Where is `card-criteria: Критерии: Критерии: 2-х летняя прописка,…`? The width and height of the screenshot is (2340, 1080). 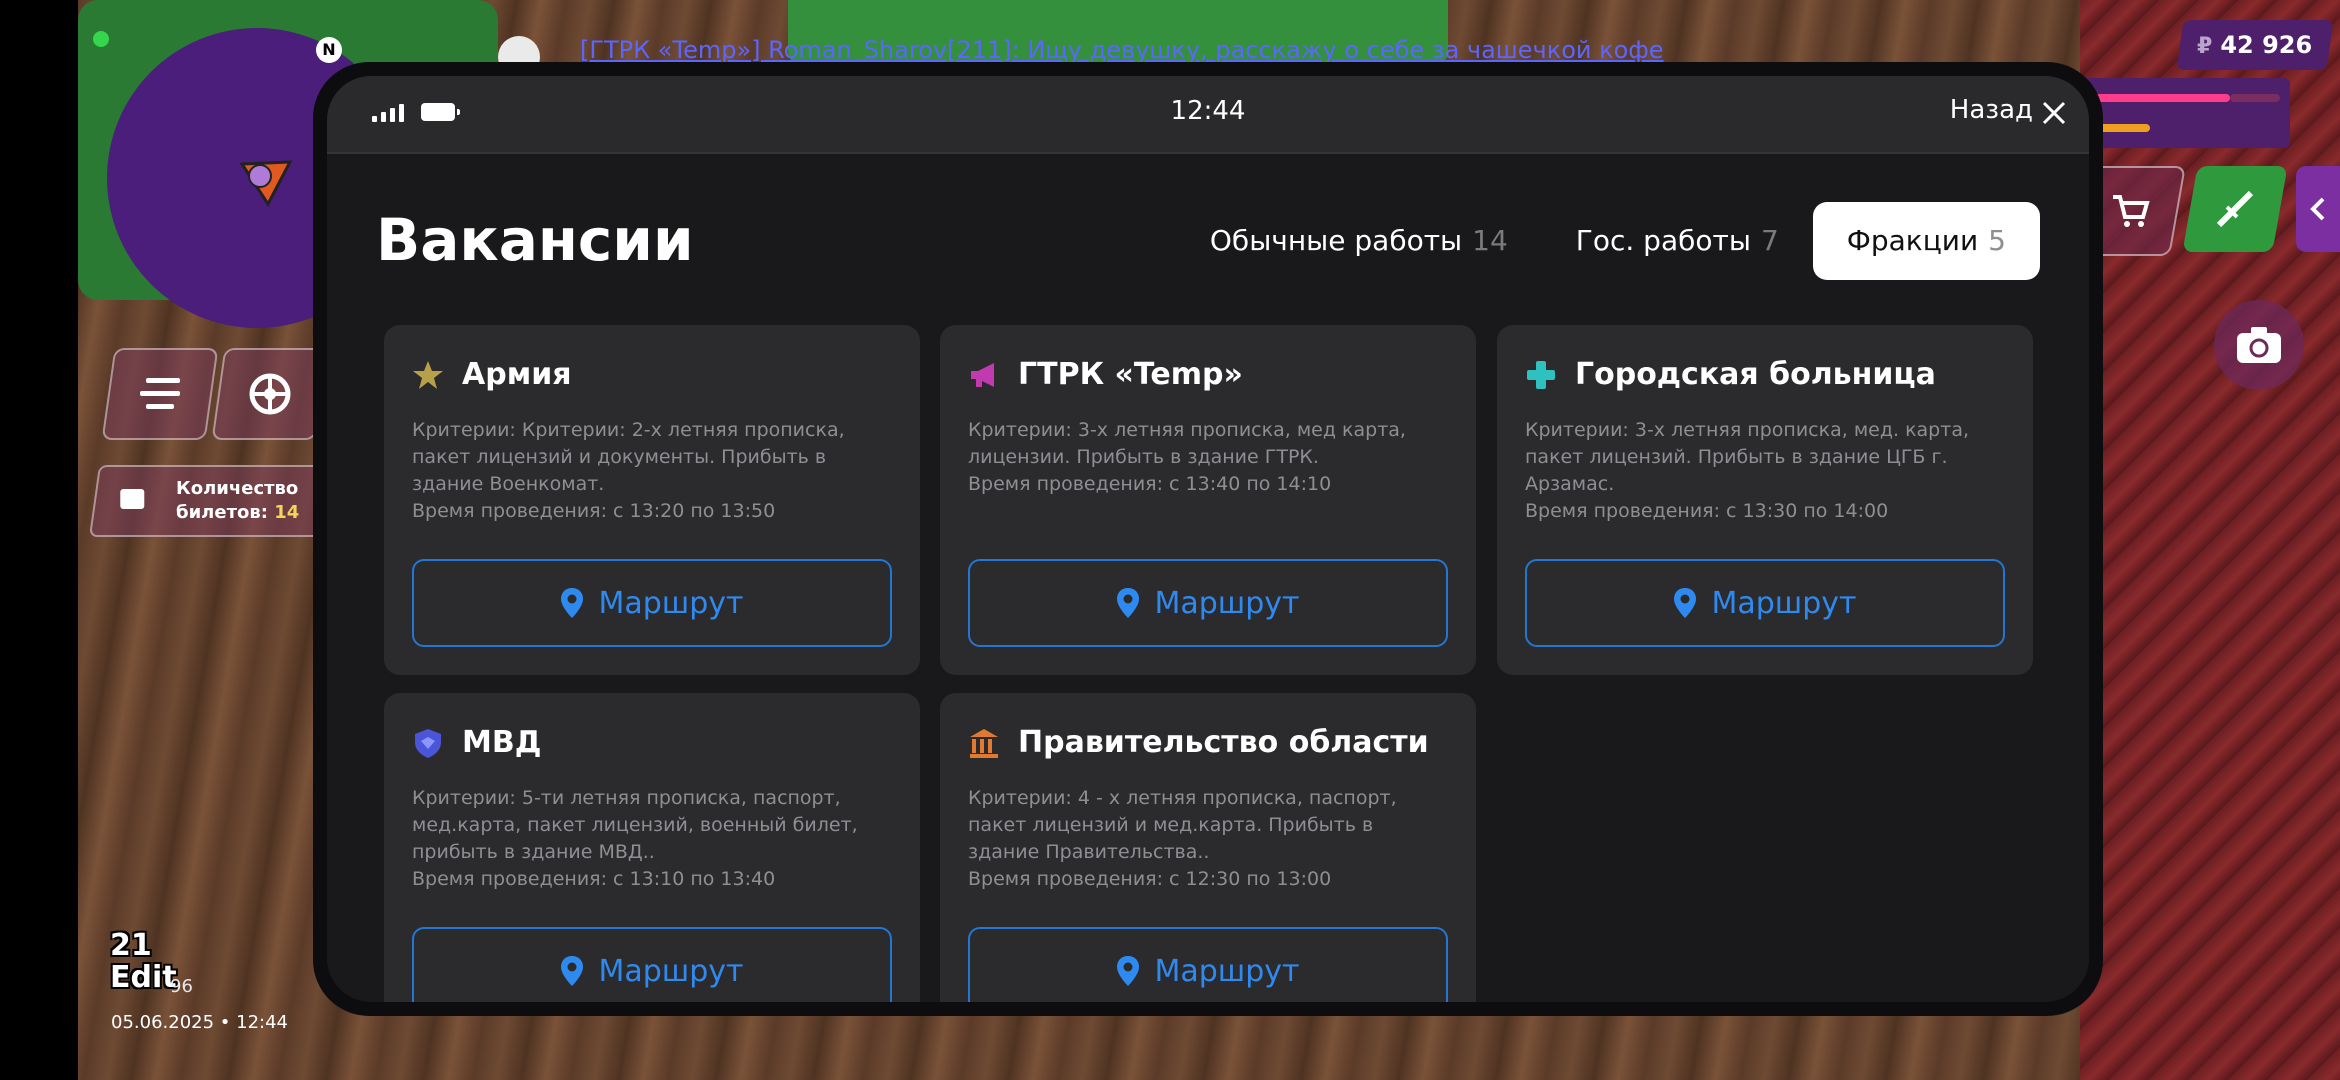 card-criteria: Критерии: Критерии: 2-х летняя прописка,… is located at coordinates (628, 457).